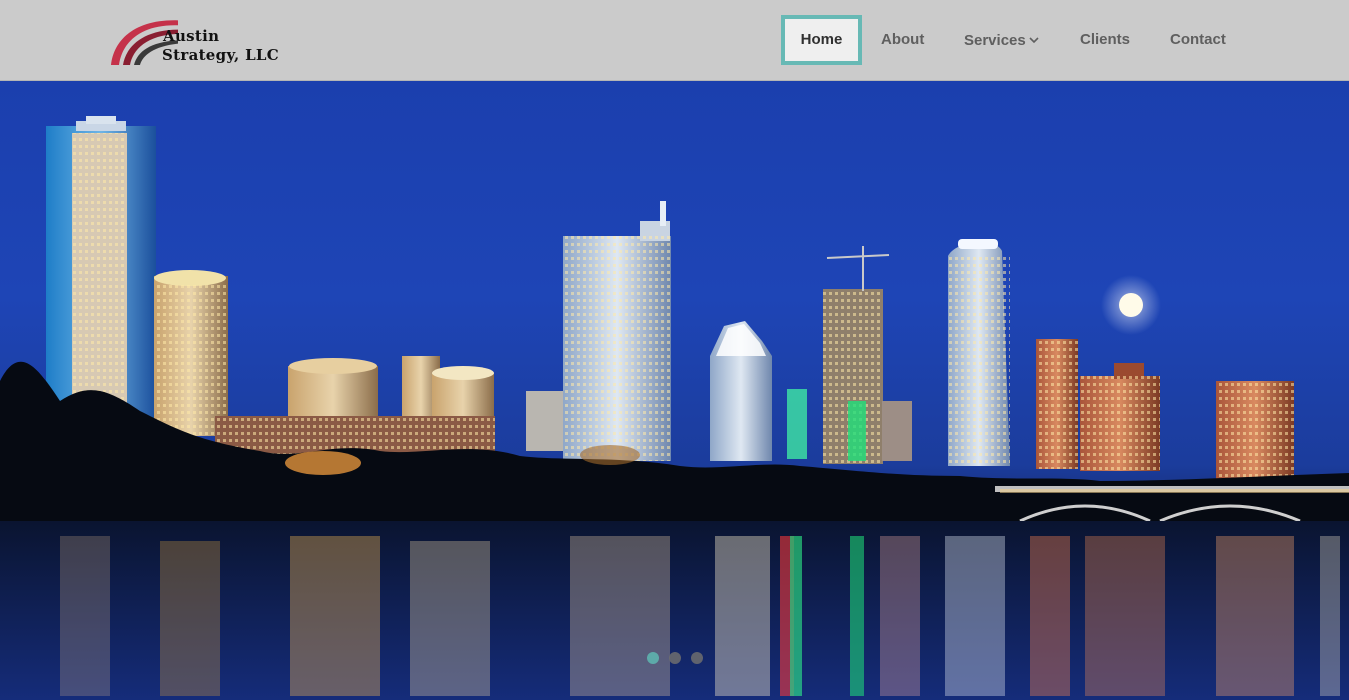  I want to click on nav-services-label: Services, so click(995, 40).